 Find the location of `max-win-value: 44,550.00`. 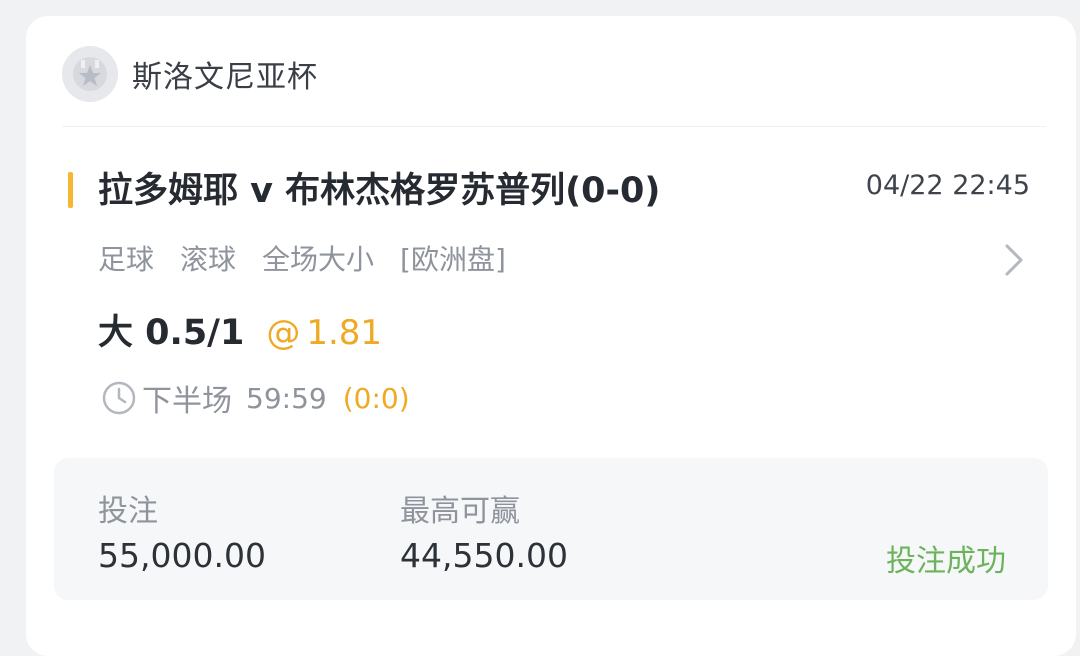

max-win-value: 44,550.00 is located at coordinates (484, 555).